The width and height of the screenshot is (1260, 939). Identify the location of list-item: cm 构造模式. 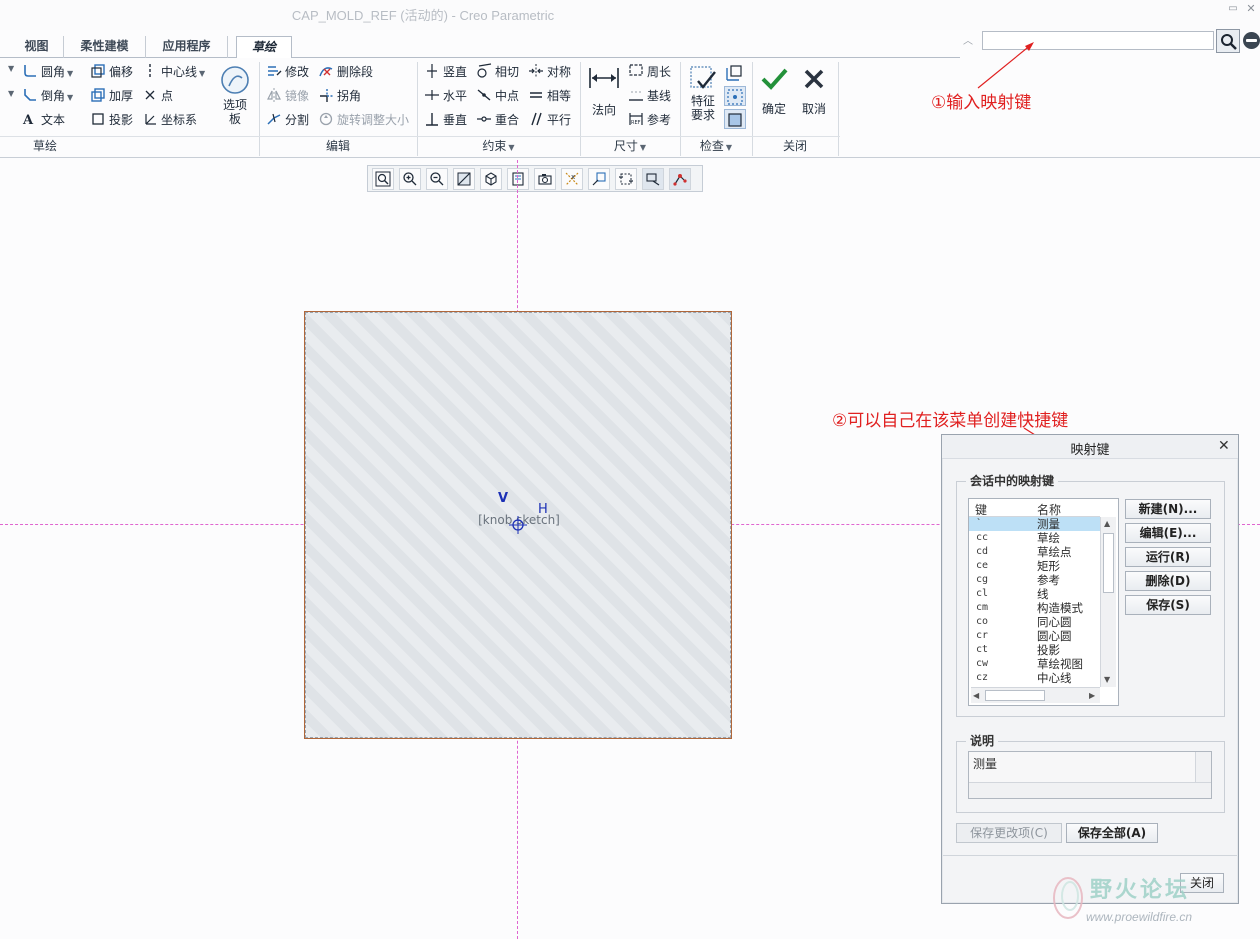
(1034, 608).